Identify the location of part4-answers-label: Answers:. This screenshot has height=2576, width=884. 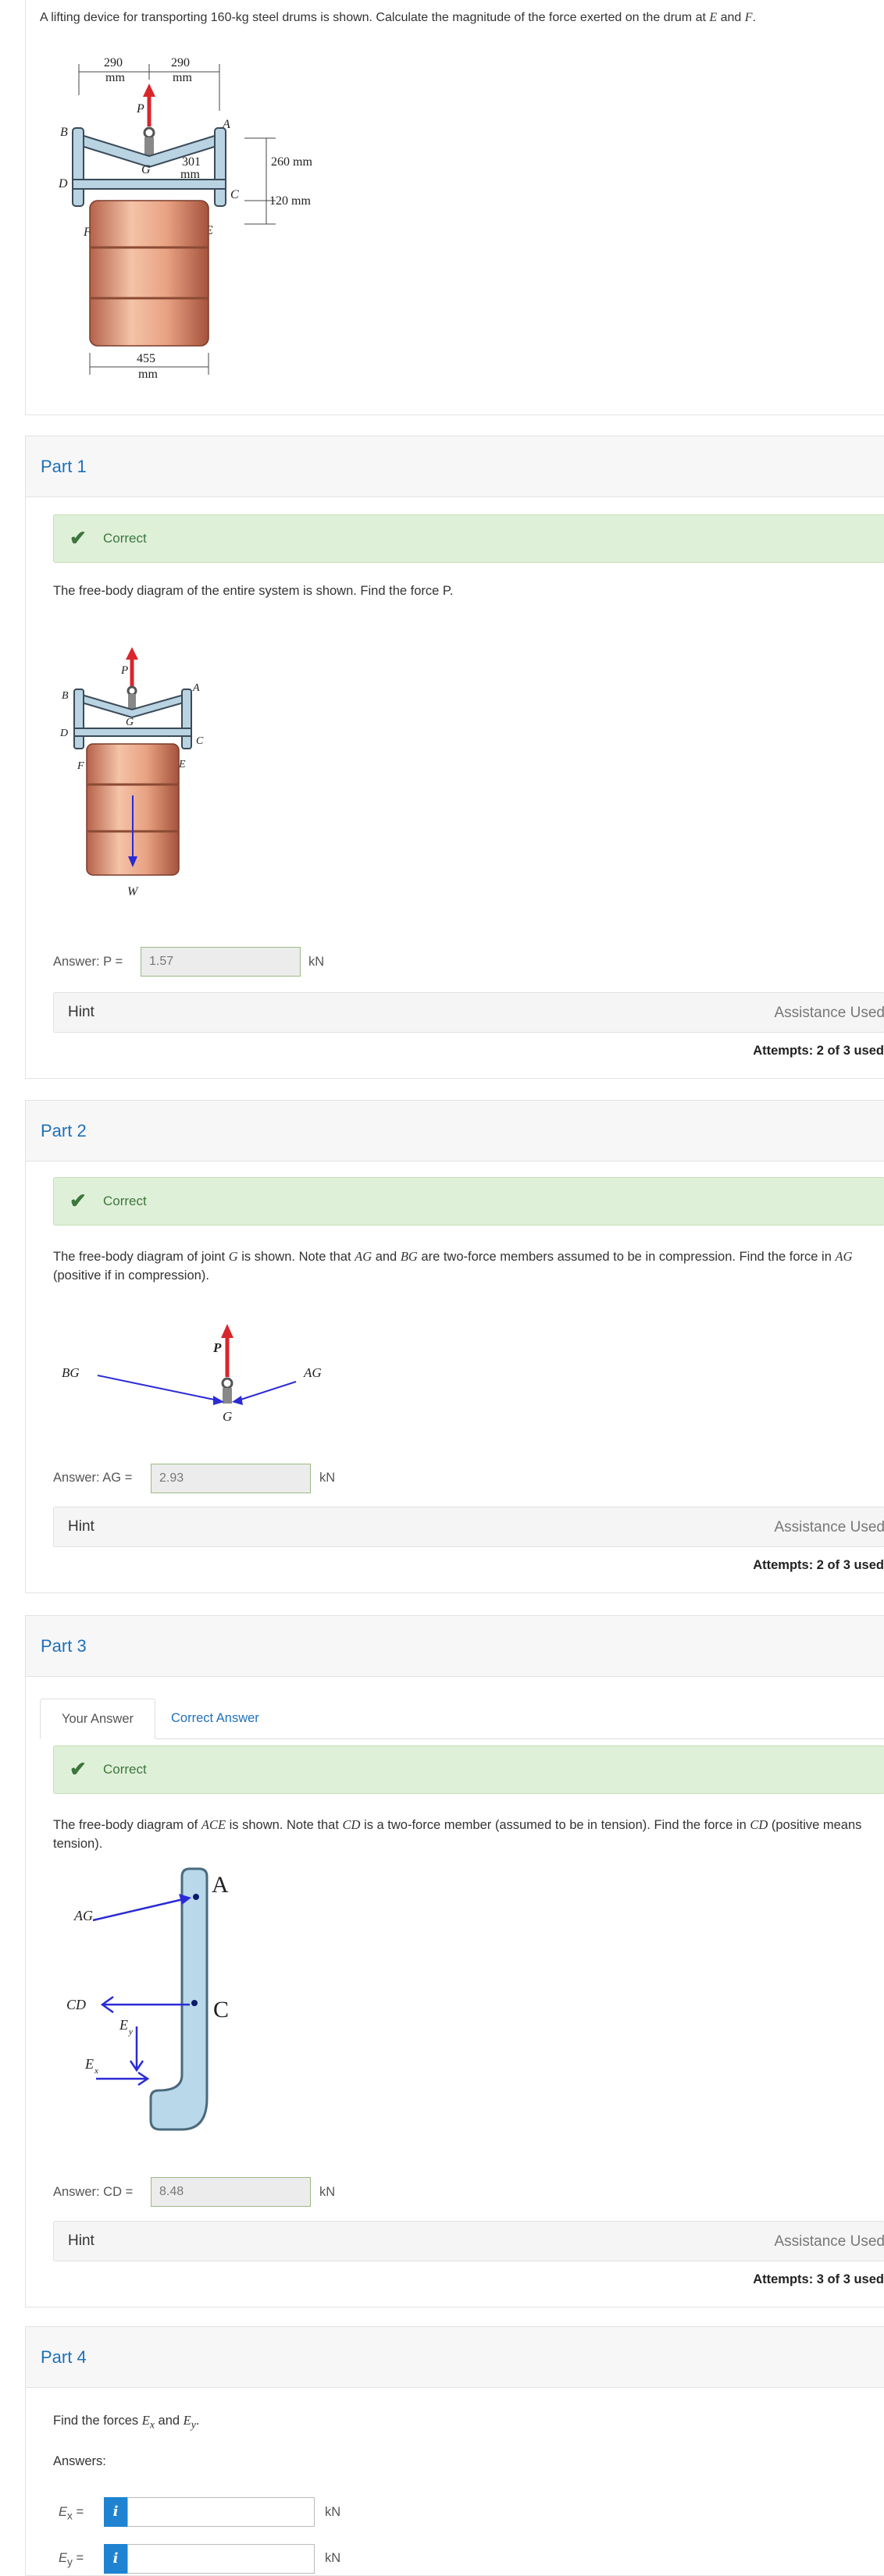
(79, 2461).